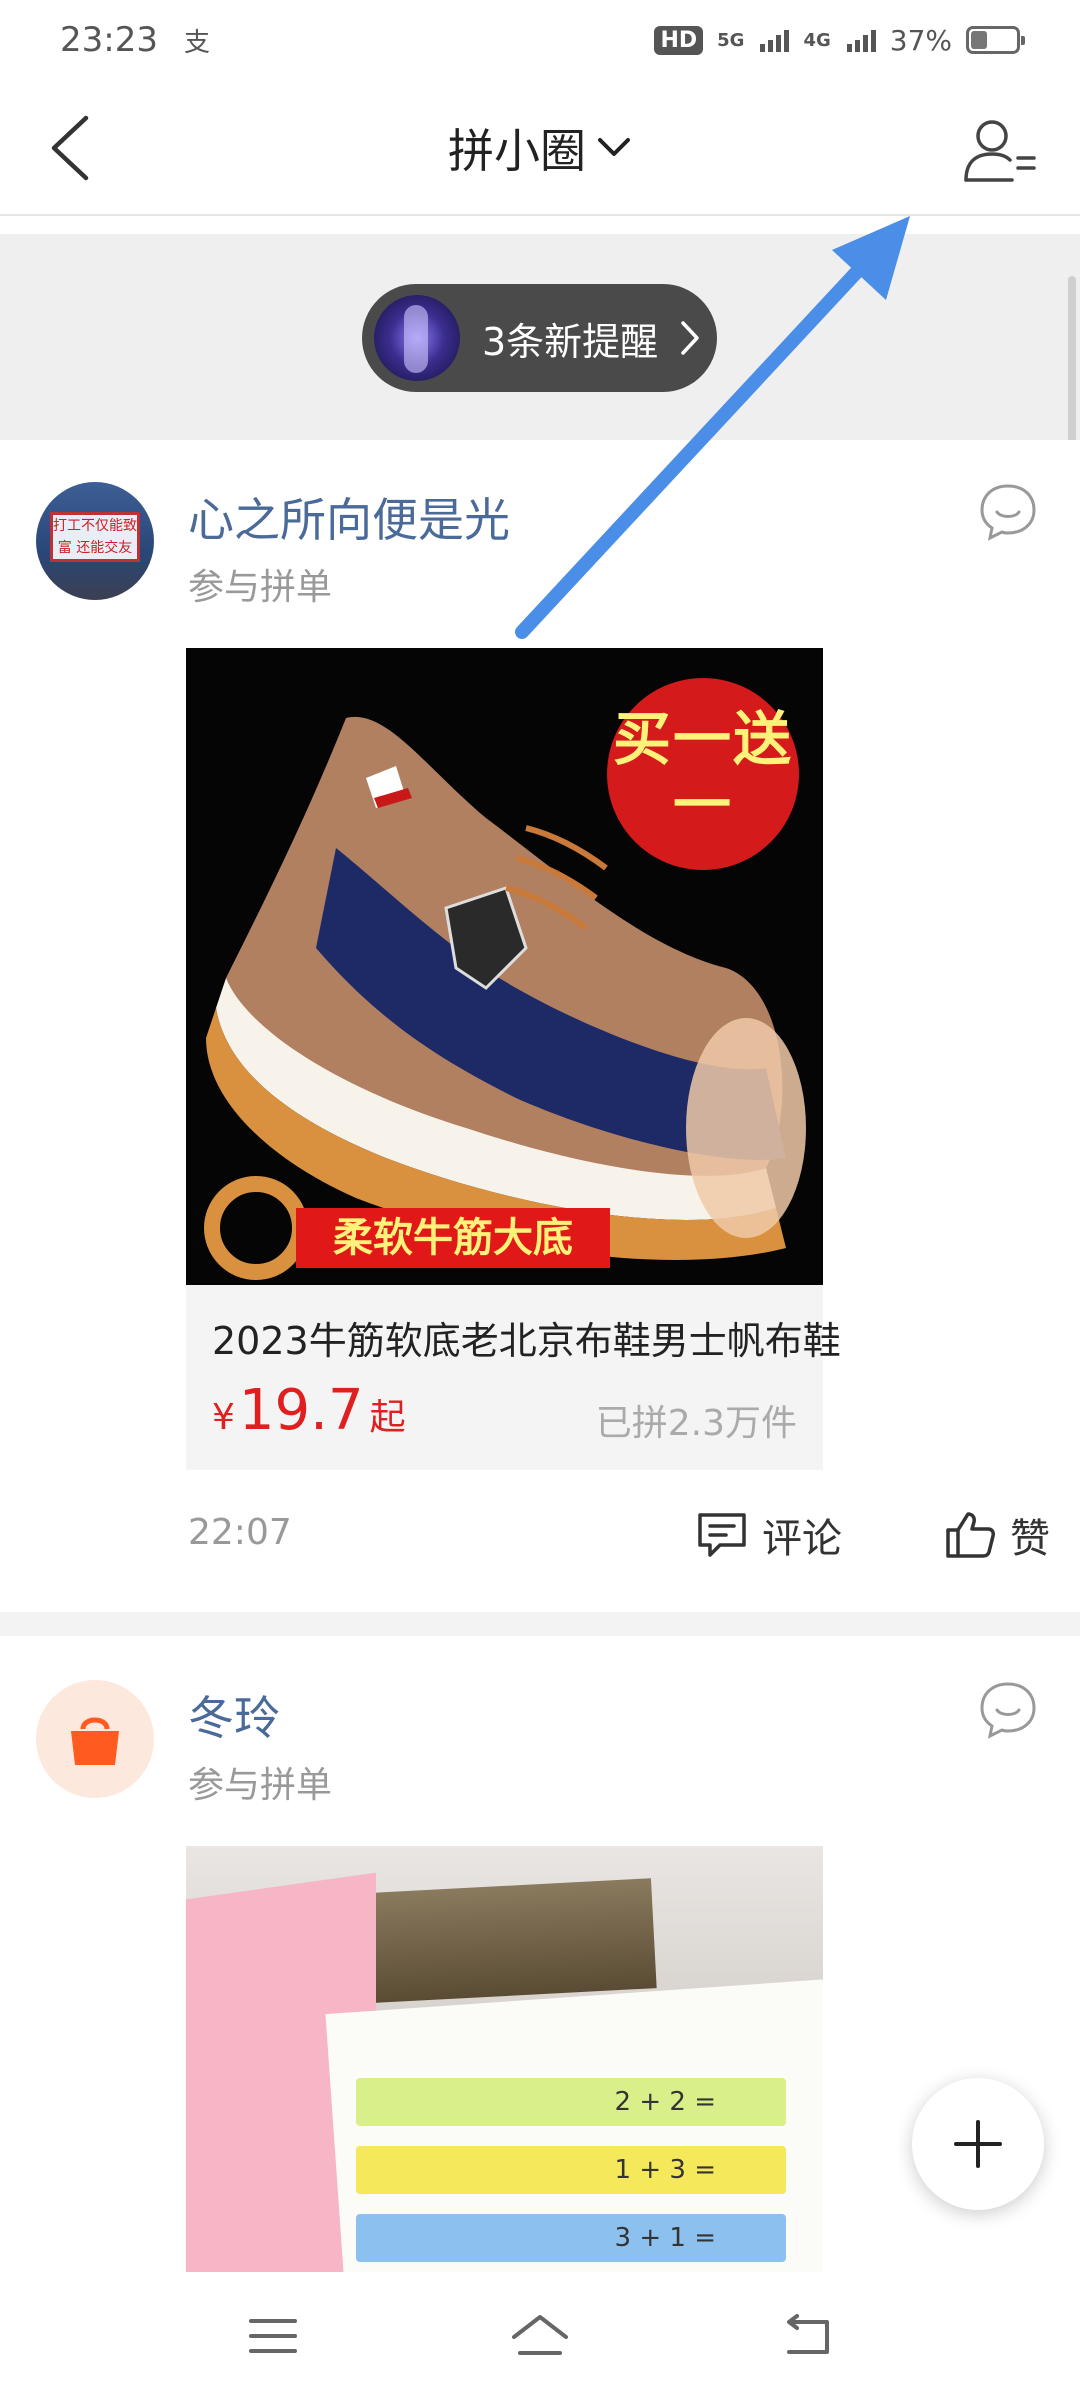  I want to click on plus-icon, so click(978, 2144).